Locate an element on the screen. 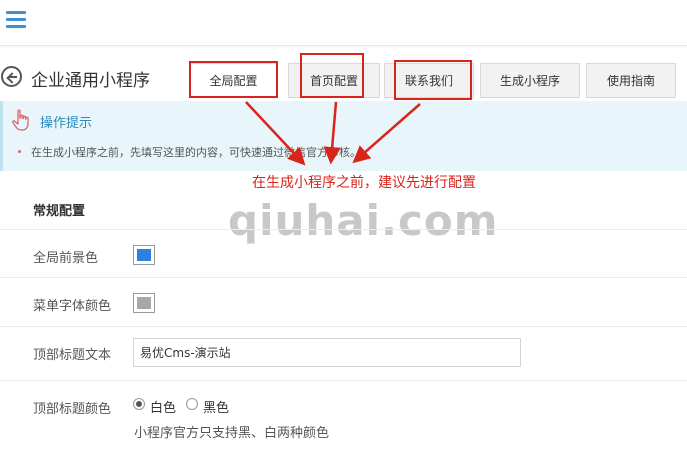  radio-white-label: 白色 is located at coordinates (163, 406).